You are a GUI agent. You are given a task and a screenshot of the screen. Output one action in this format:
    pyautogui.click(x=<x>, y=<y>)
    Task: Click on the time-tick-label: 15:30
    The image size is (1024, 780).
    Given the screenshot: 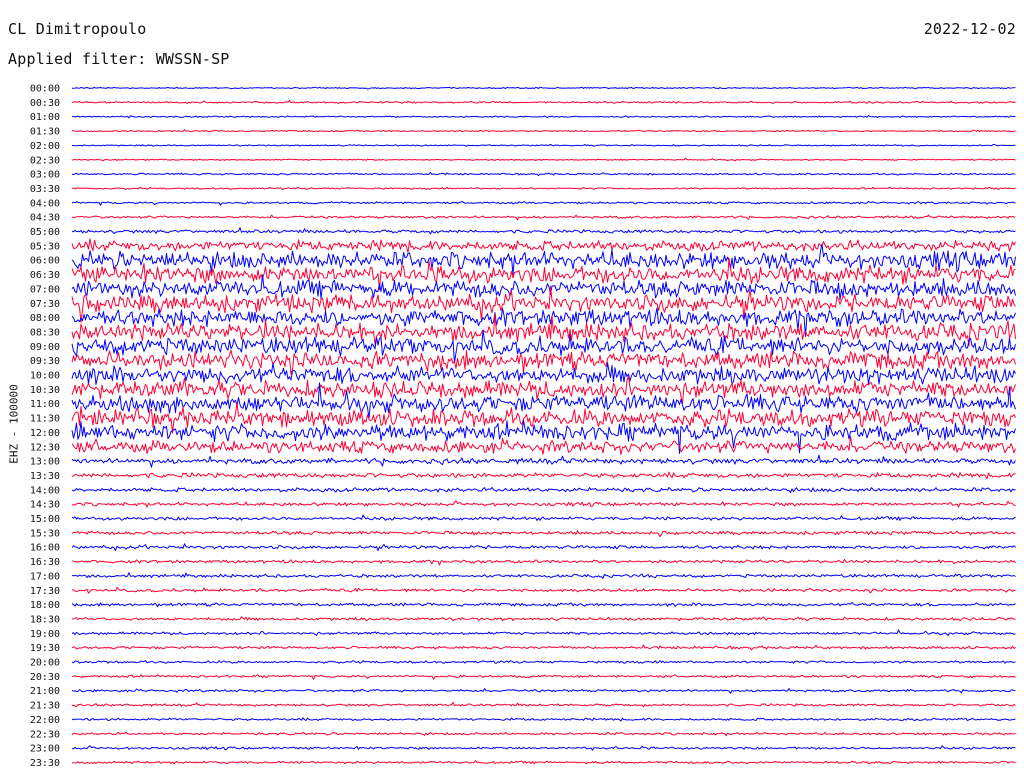 What is the action you would take?
    pyautogui.click(x=45, y=533)
    